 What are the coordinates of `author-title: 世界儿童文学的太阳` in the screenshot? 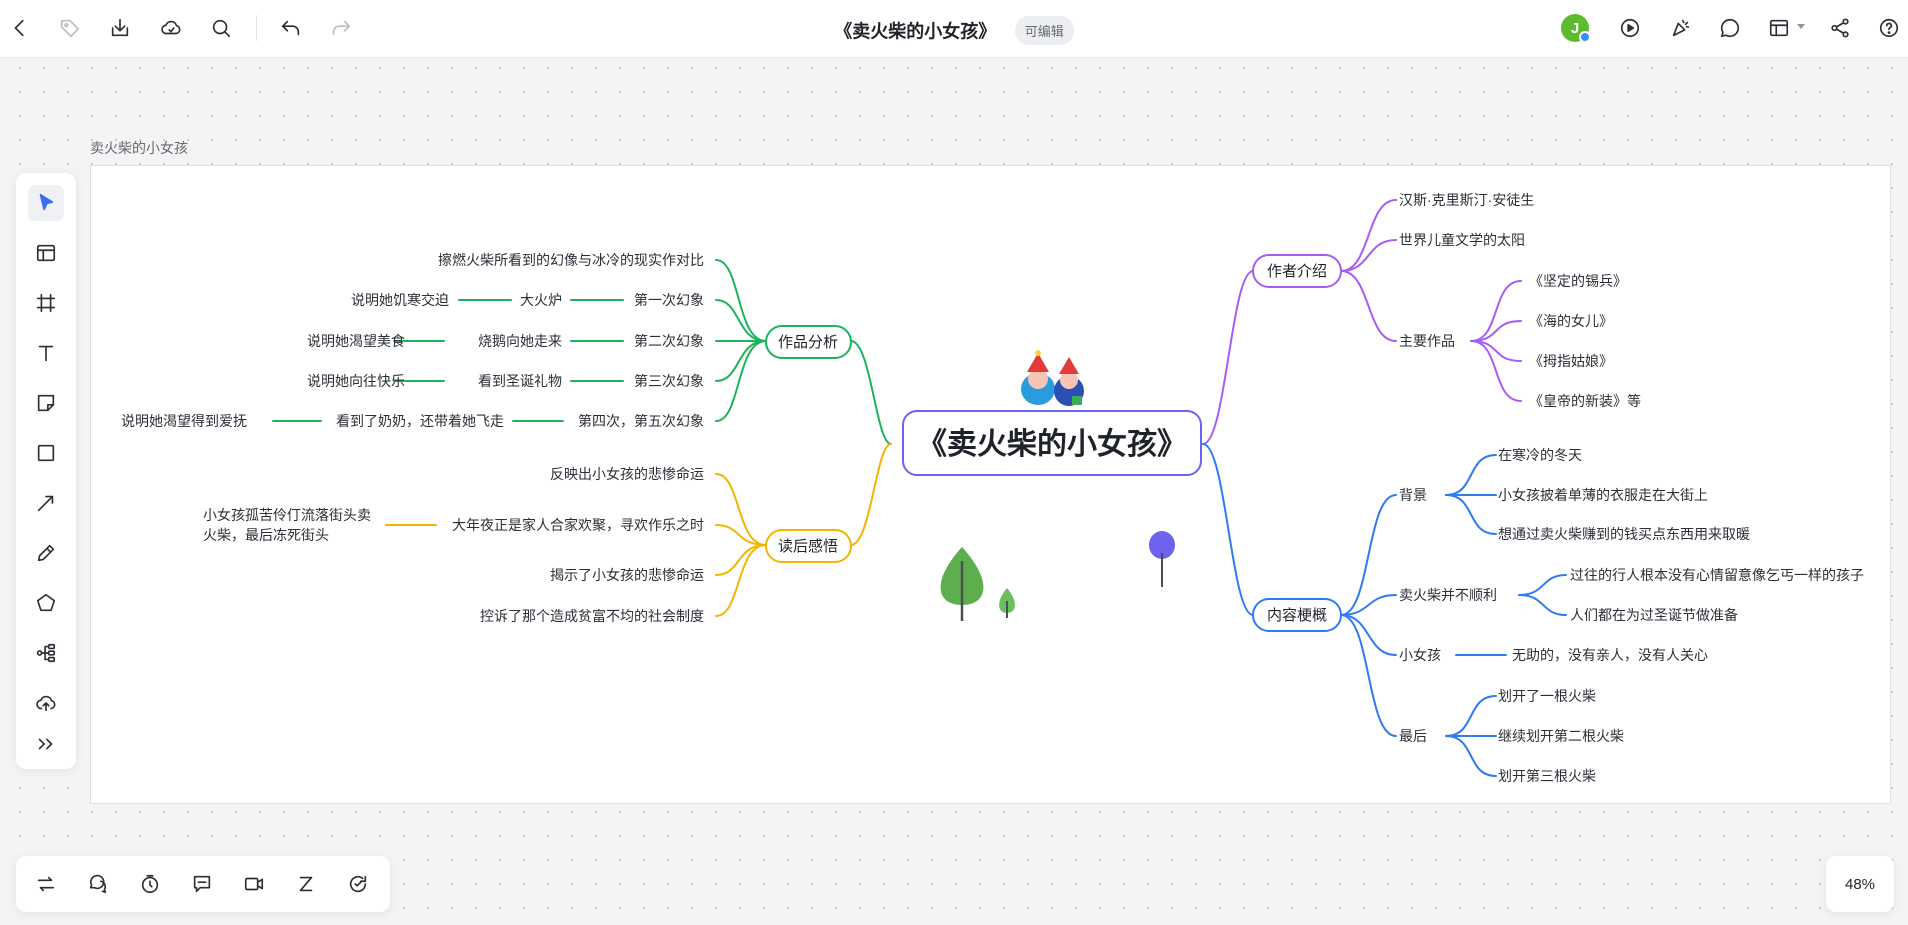 It's located at (1462, 240).